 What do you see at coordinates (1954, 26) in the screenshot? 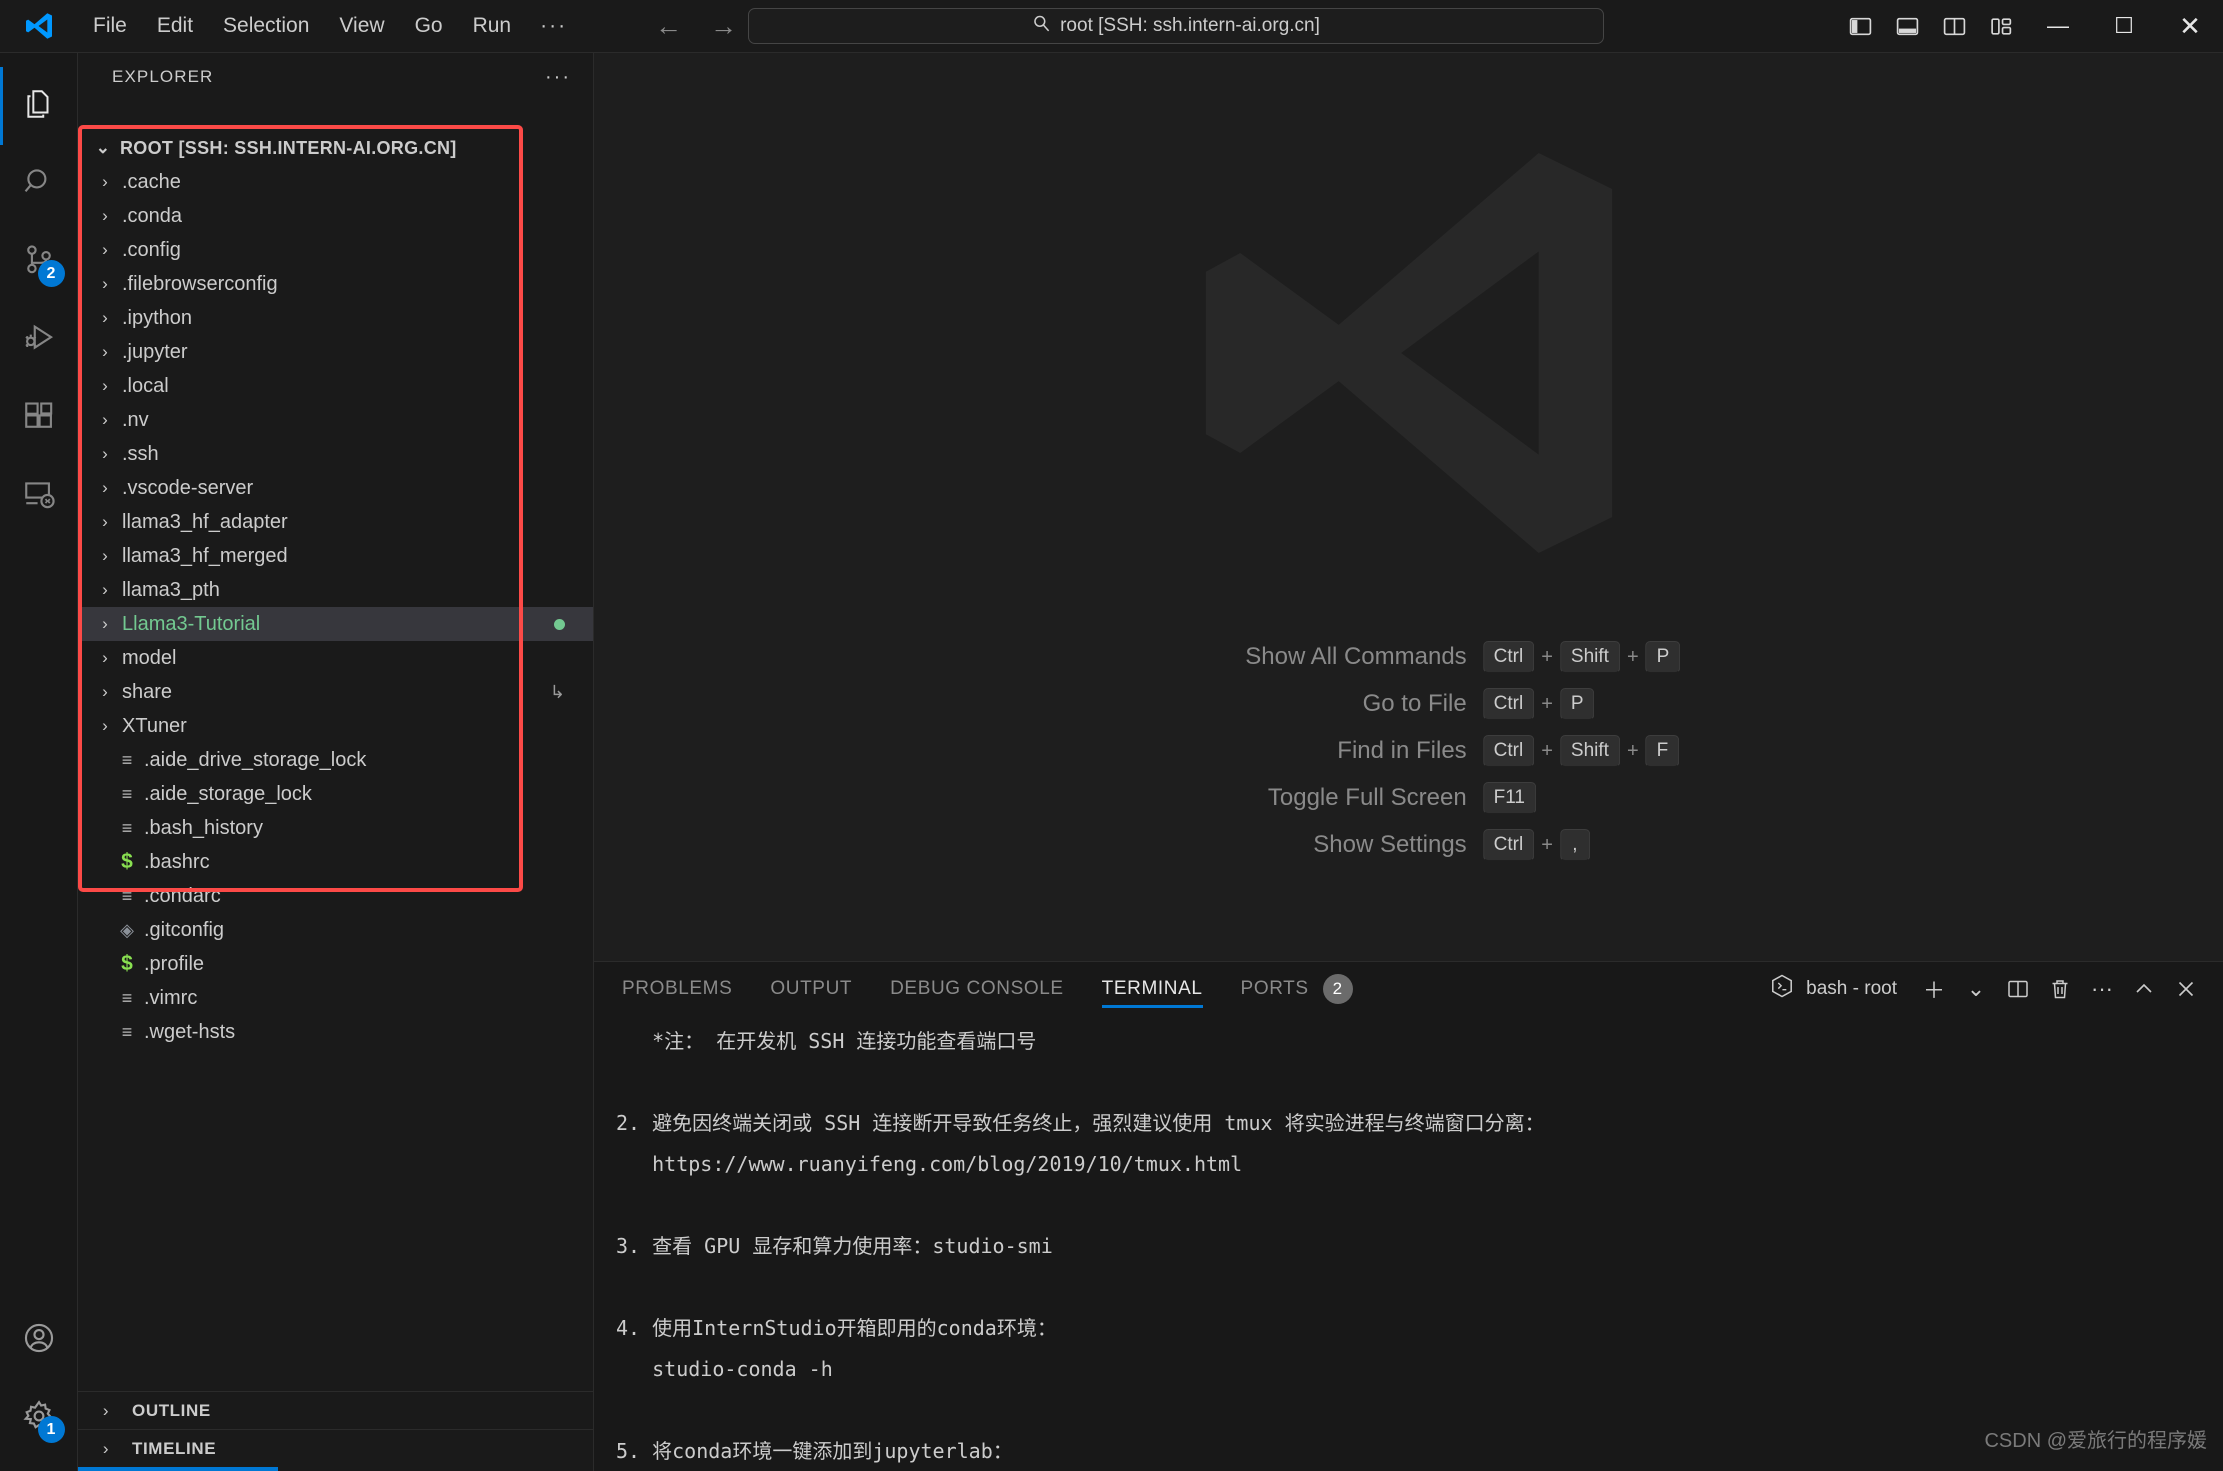
I see `toggle-secondary-sidebar-icon` at bounding box center [1954, 26].